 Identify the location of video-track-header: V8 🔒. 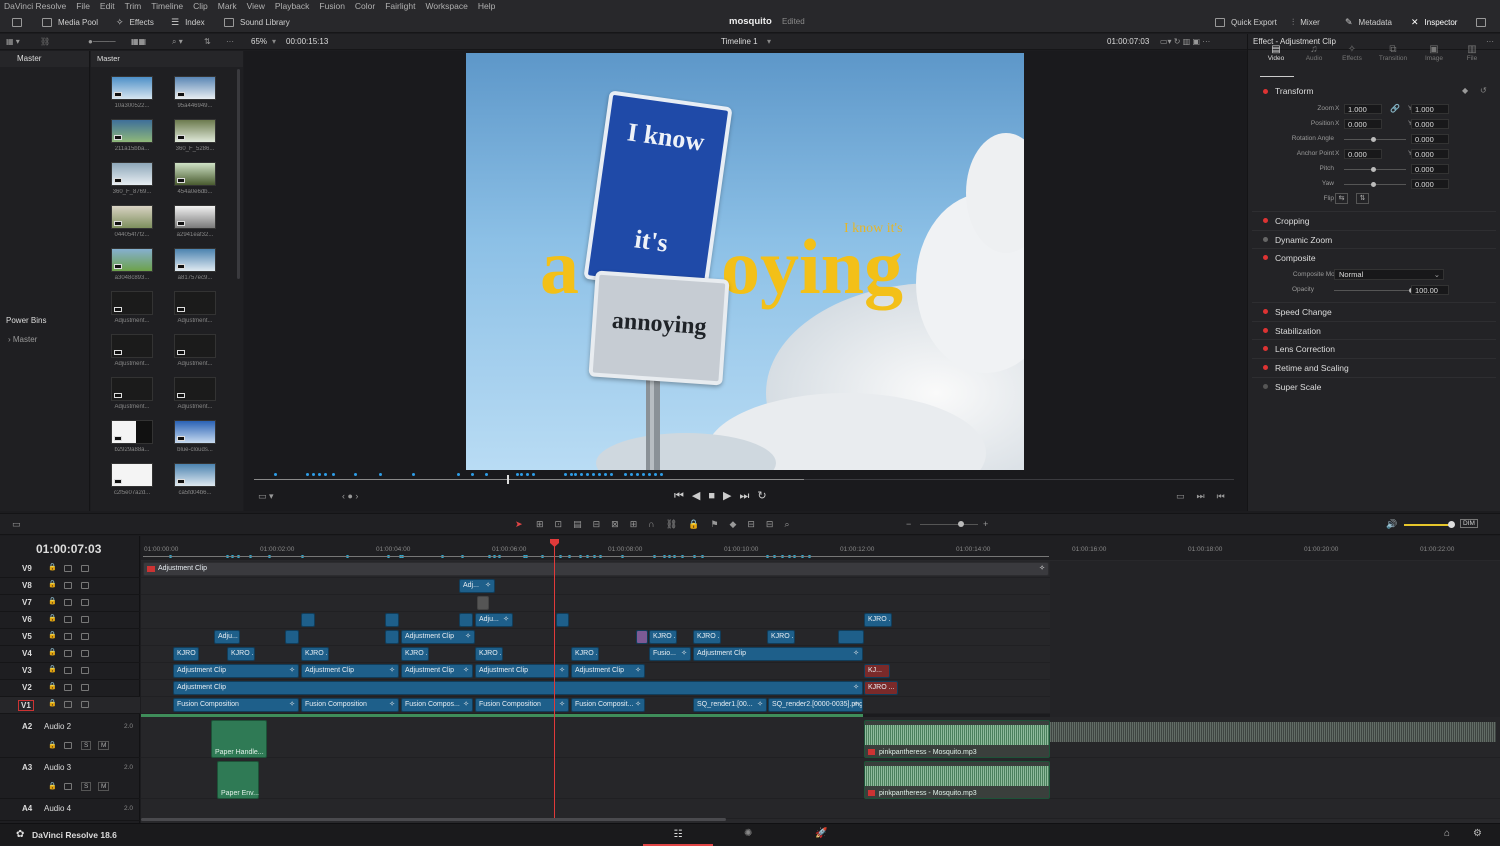
(70, 586).